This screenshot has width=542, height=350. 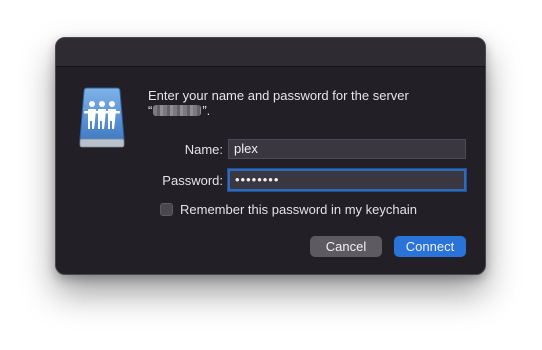 What do you see at coordinates (430, 246) in the screenshot?
I see `connect-button: Connect` at bounding box center [430, 246].